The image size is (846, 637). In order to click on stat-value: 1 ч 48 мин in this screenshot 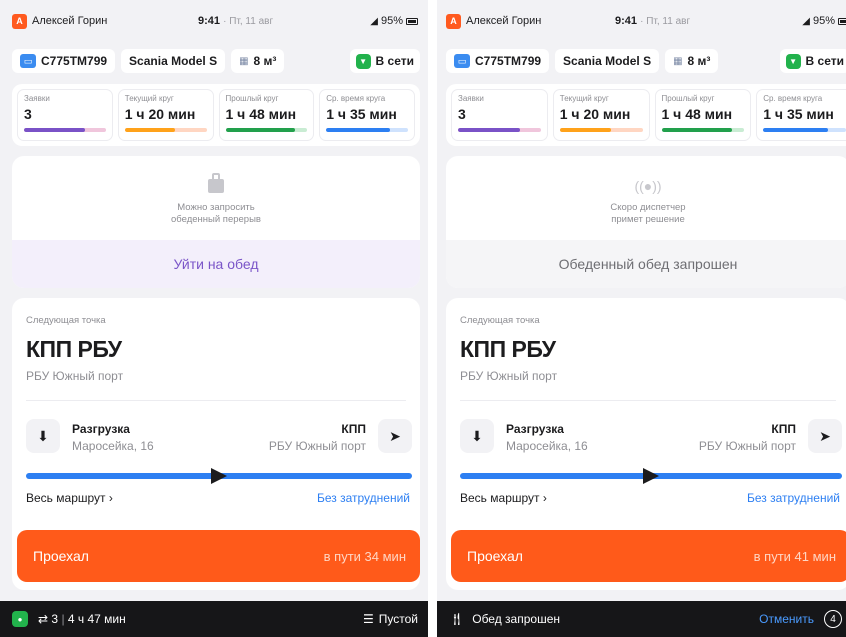, I will do `click(697, 114)`.